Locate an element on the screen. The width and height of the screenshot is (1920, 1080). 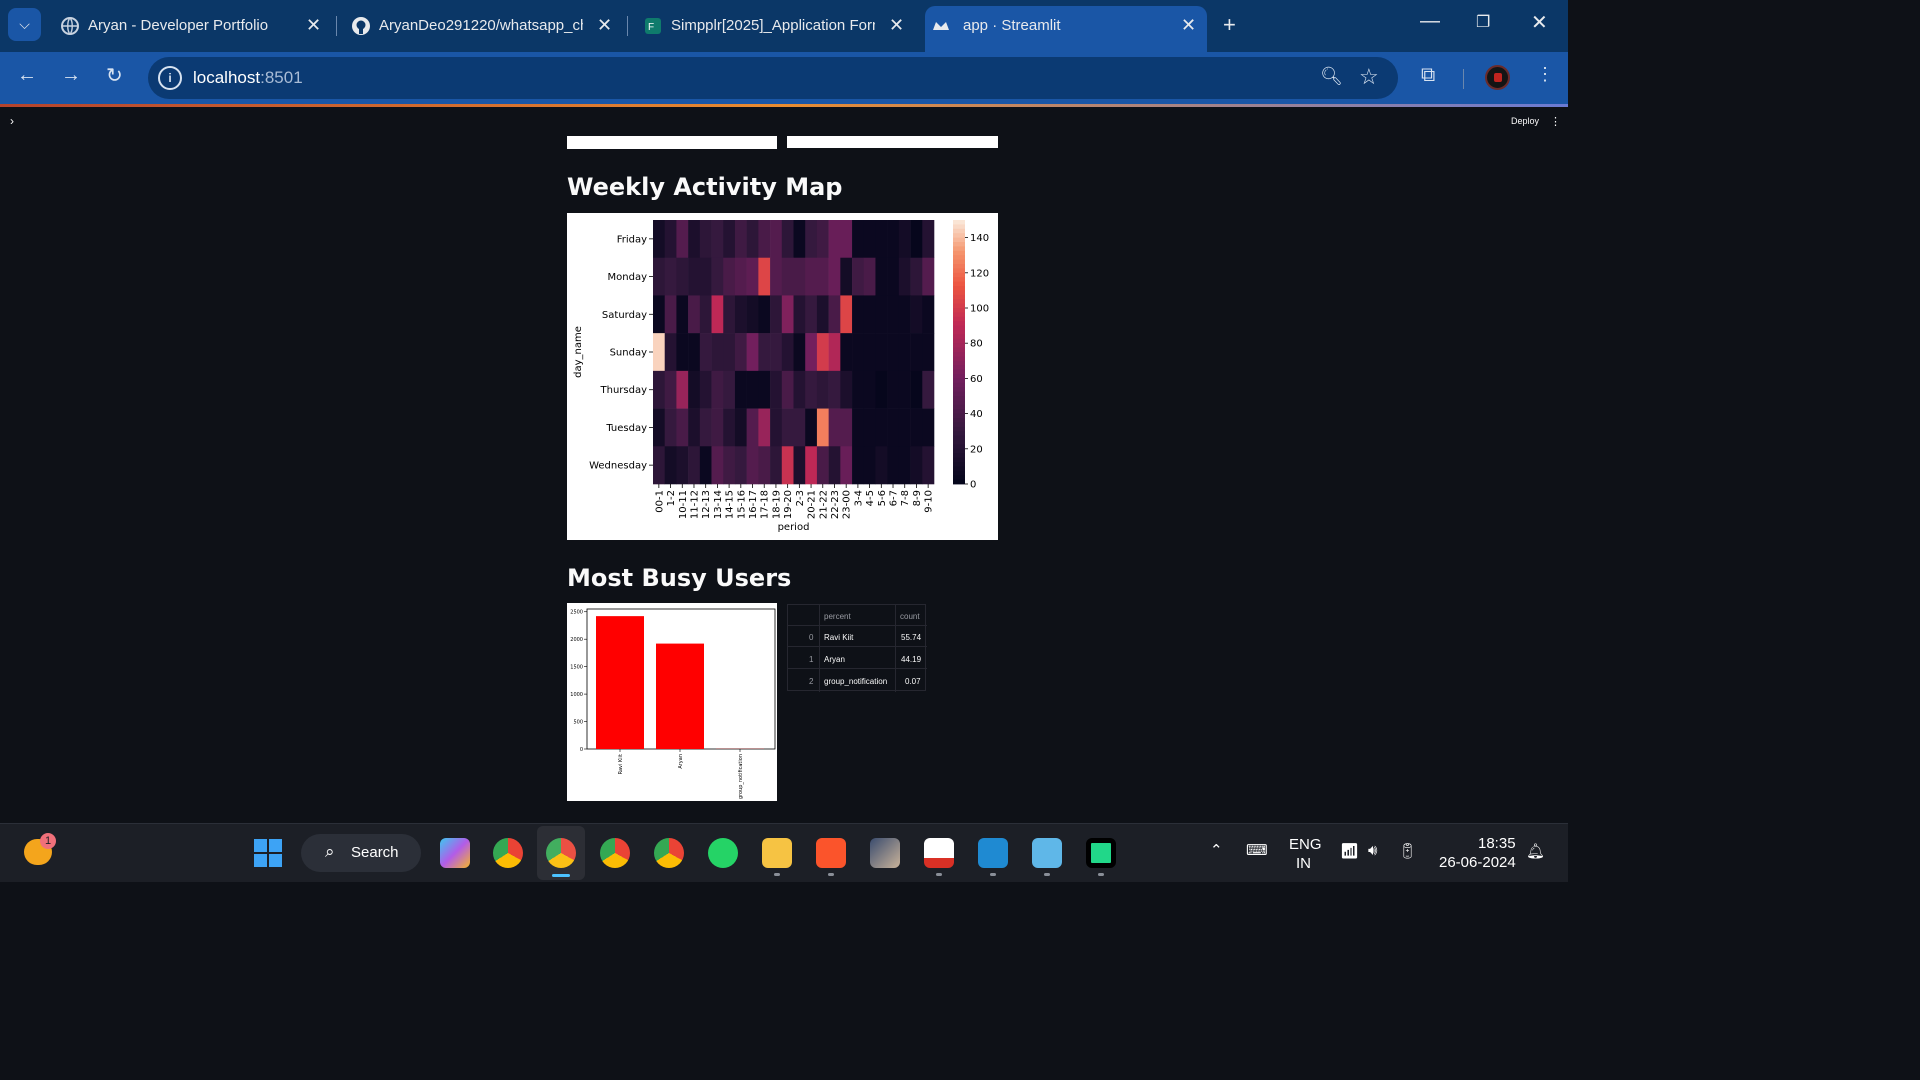
url-host: localhost is located at coordinates (227, 77).